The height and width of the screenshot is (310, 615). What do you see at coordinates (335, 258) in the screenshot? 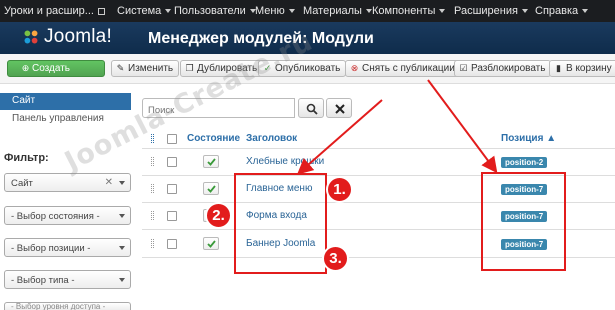
I see `annotation-number-3: 3.` at bounding box center [335, 258].